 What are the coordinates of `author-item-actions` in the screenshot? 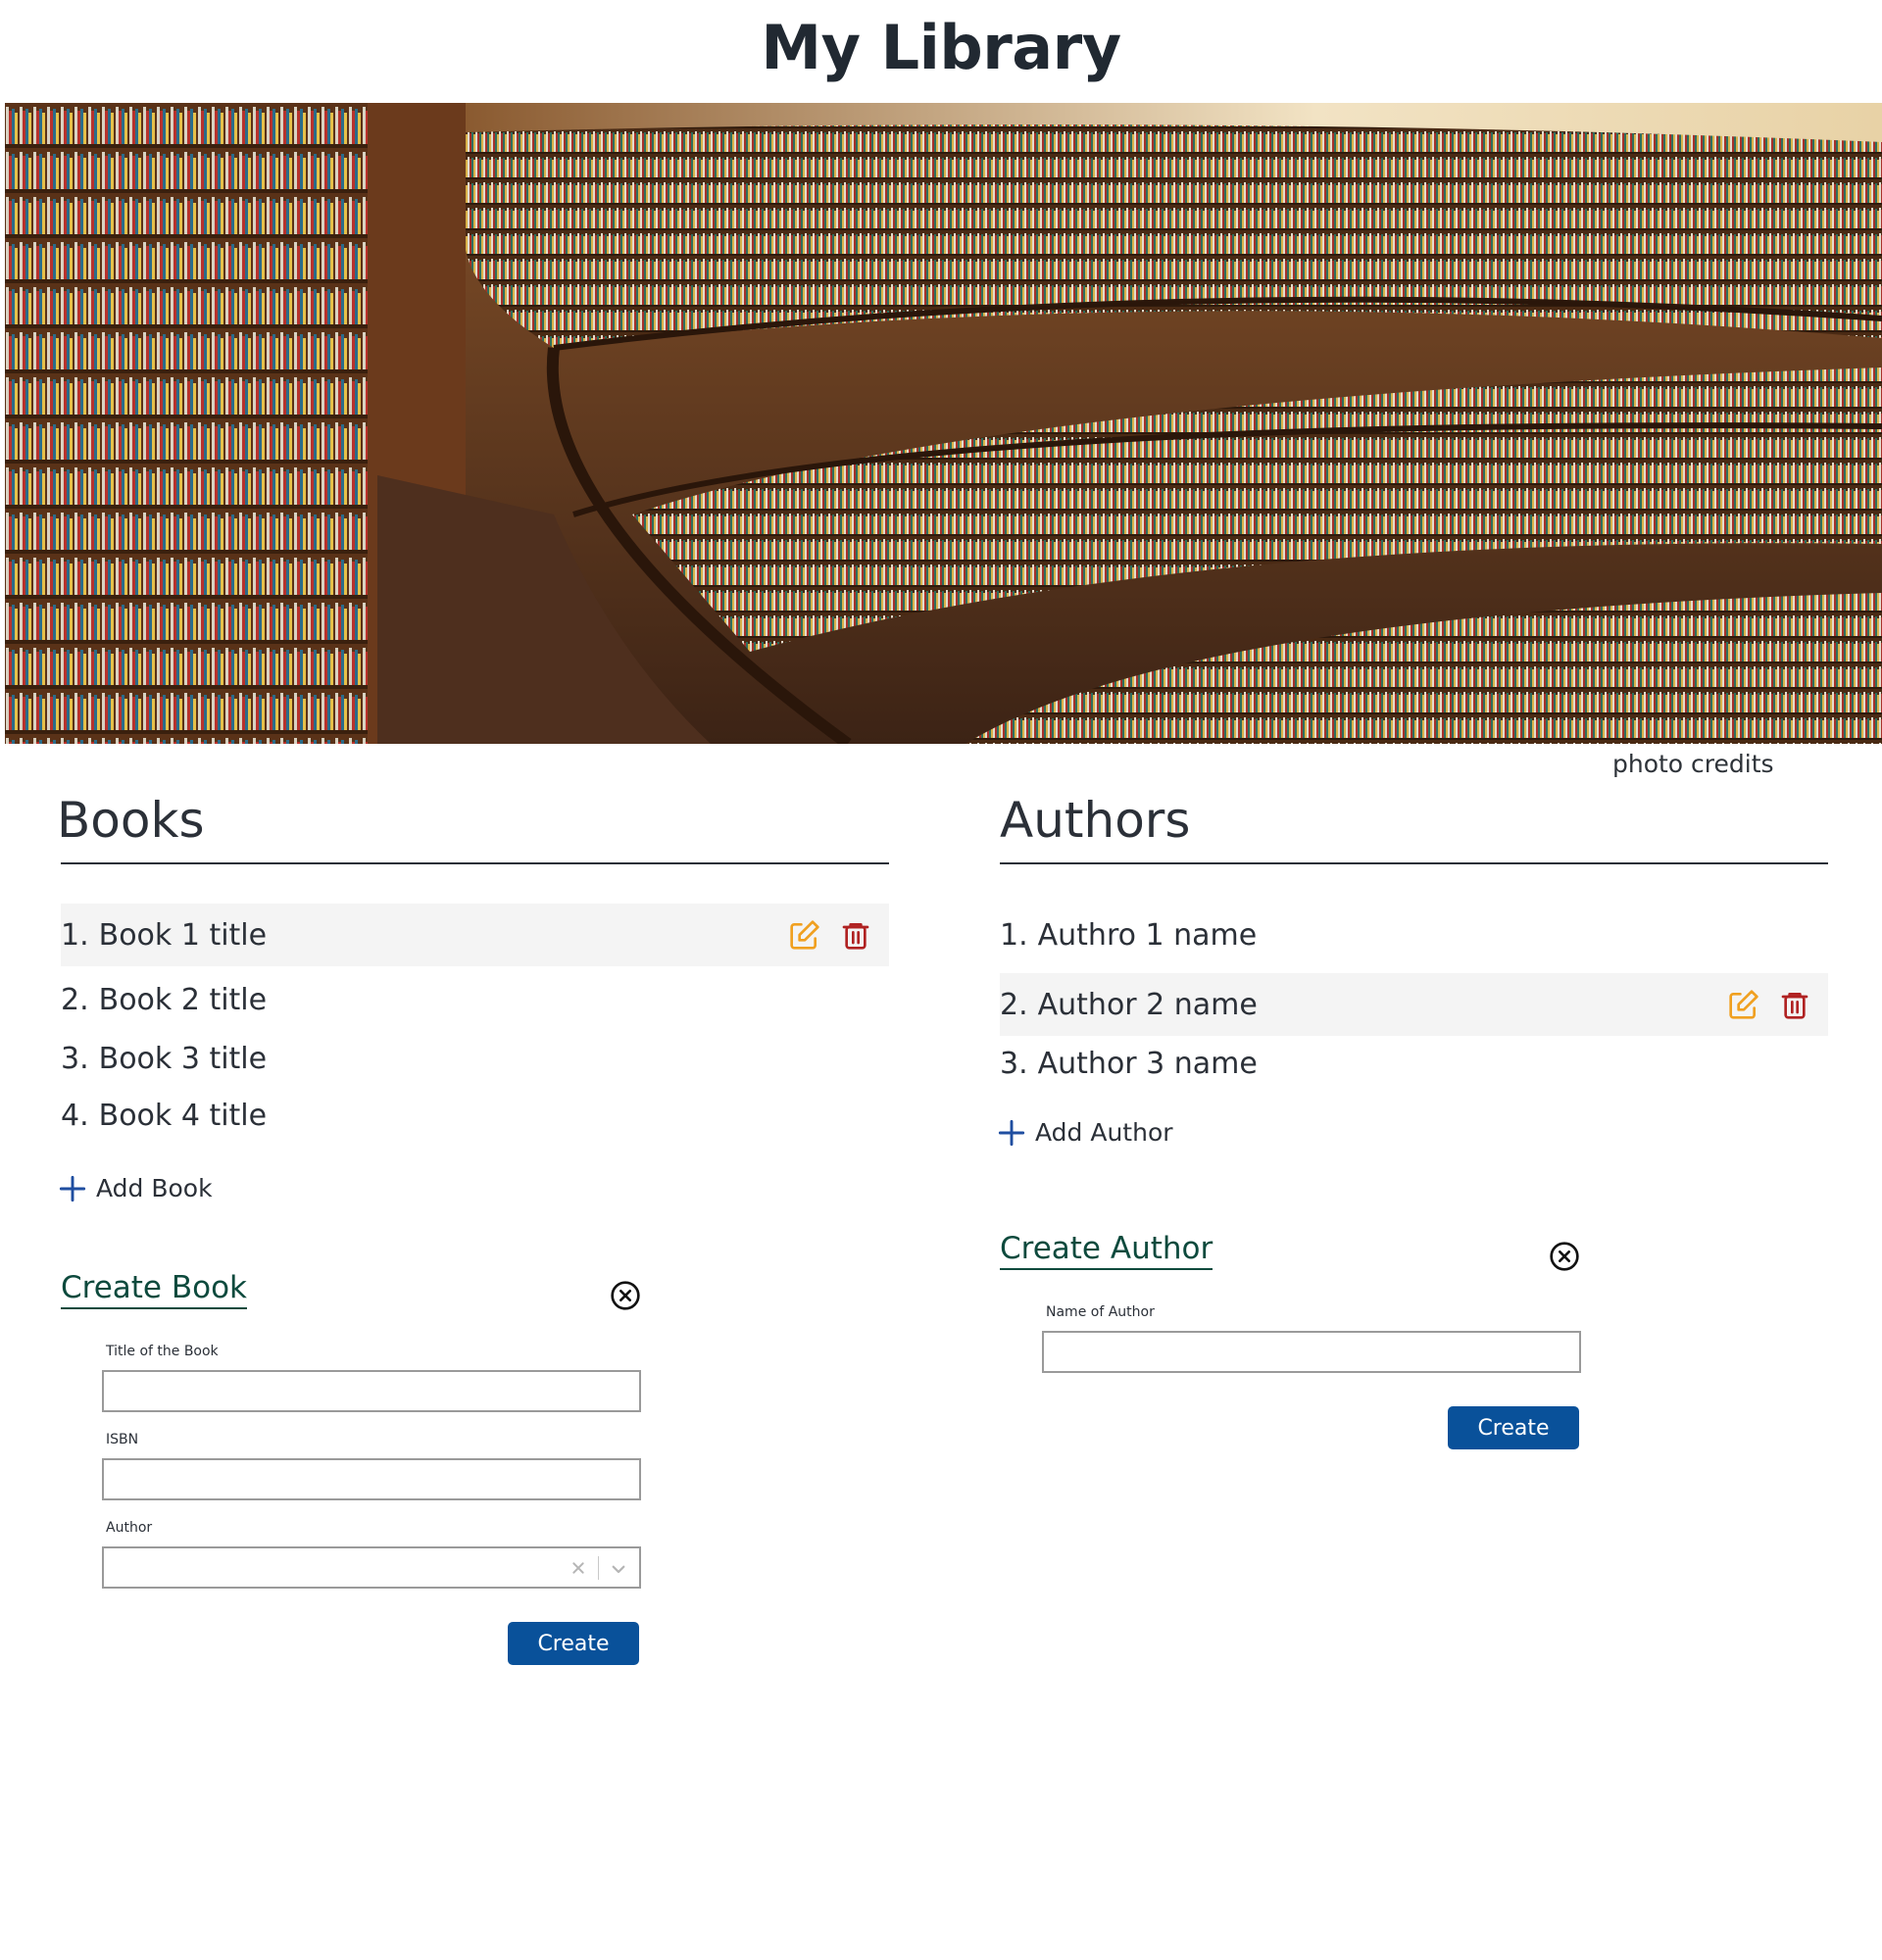 It's located at (1769, 1004).